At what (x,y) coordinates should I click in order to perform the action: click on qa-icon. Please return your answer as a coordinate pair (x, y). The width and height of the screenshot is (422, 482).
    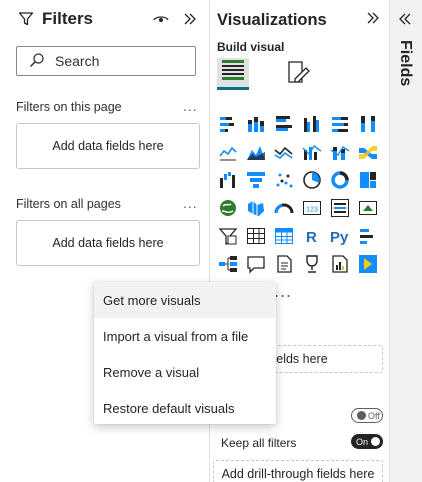
    Looking at the image, I should click on (256, 264).